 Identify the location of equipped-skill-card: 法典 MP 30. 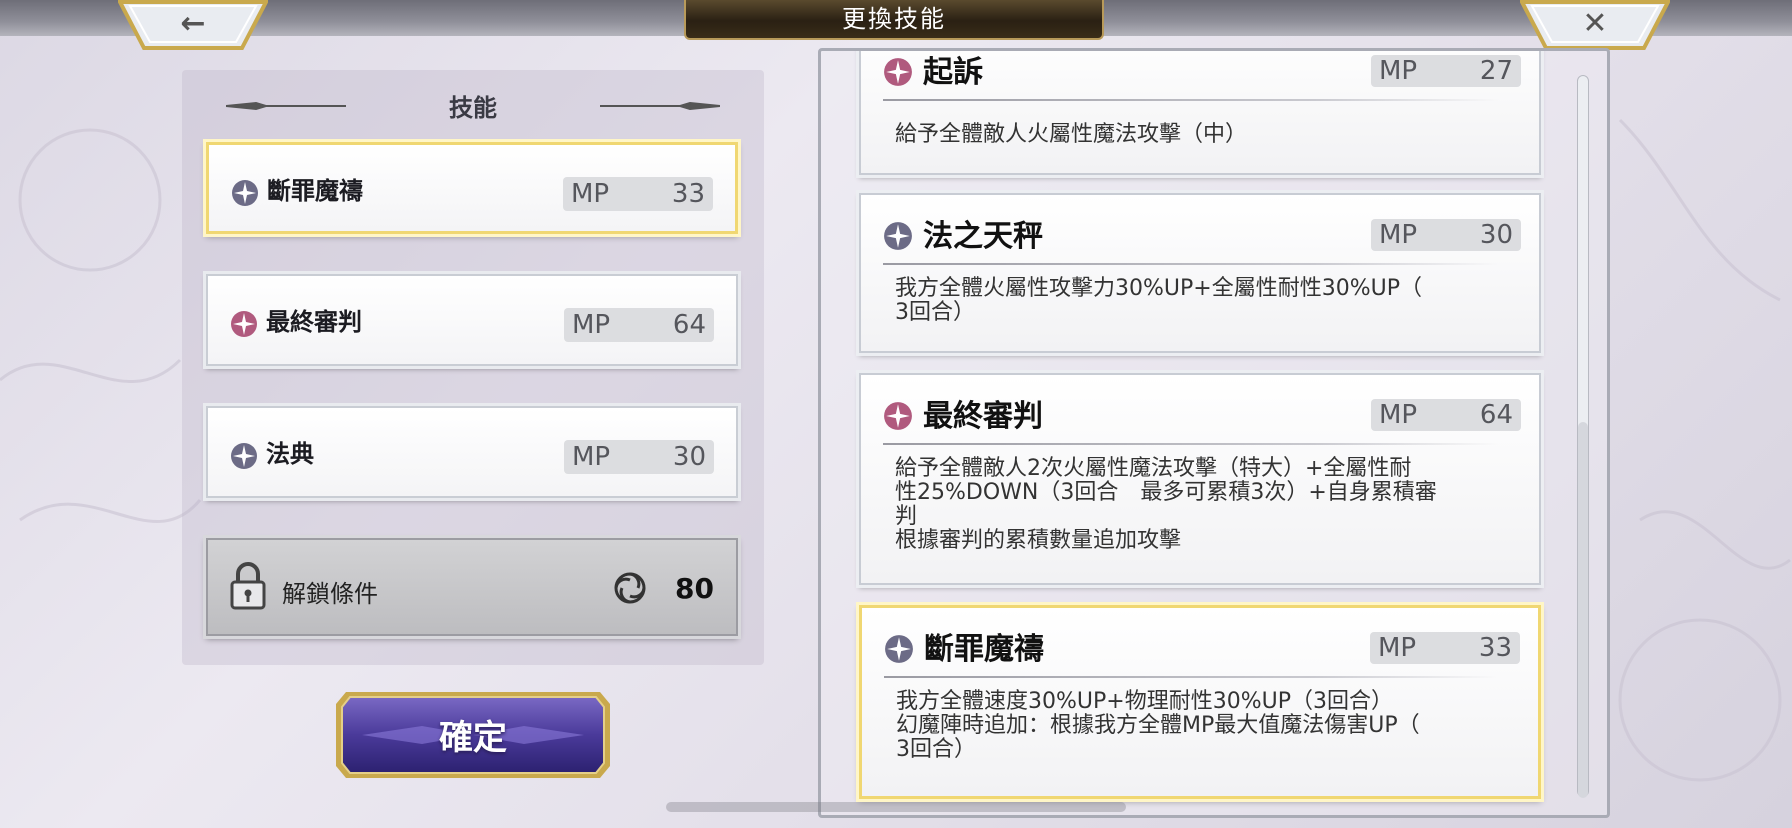
(472, 452).